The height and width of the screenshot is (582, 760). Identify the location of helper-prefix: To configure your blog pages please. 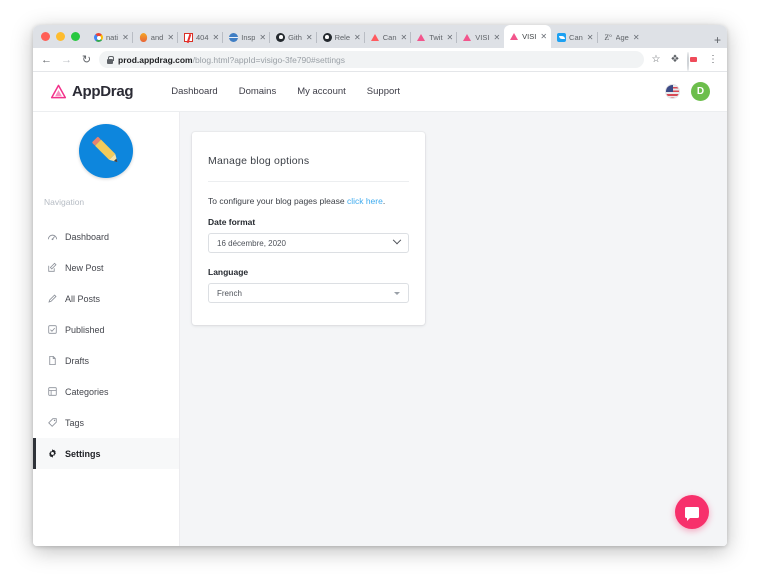
(277, 201).